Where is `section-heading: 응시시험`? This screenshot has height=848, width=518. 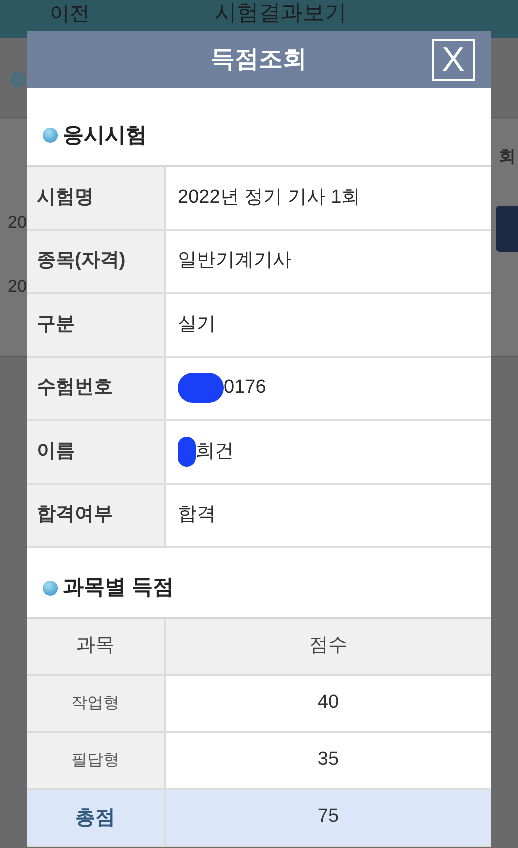 section-heading: 응시시험 is located at coordinates (105, 135).